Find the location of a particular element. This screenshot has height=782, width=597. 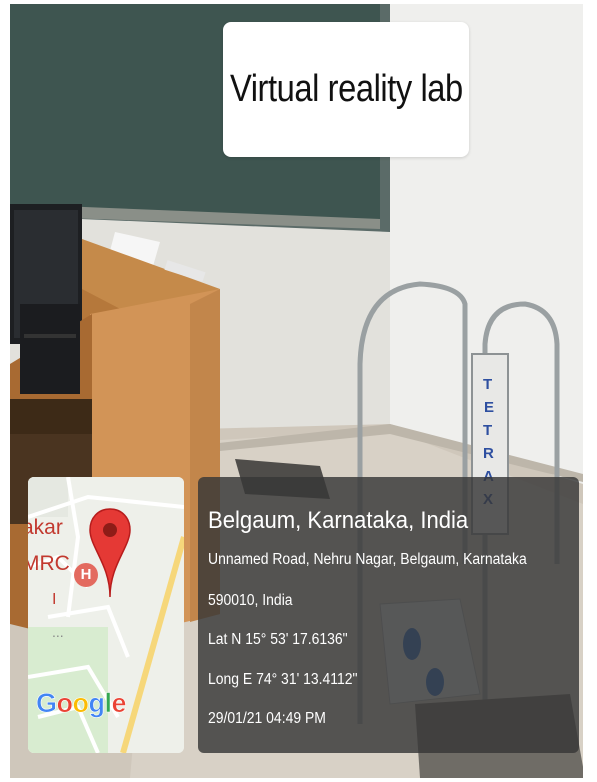

location-title: Belgaum, Karnataka, India is located at coordinates (338, 520).